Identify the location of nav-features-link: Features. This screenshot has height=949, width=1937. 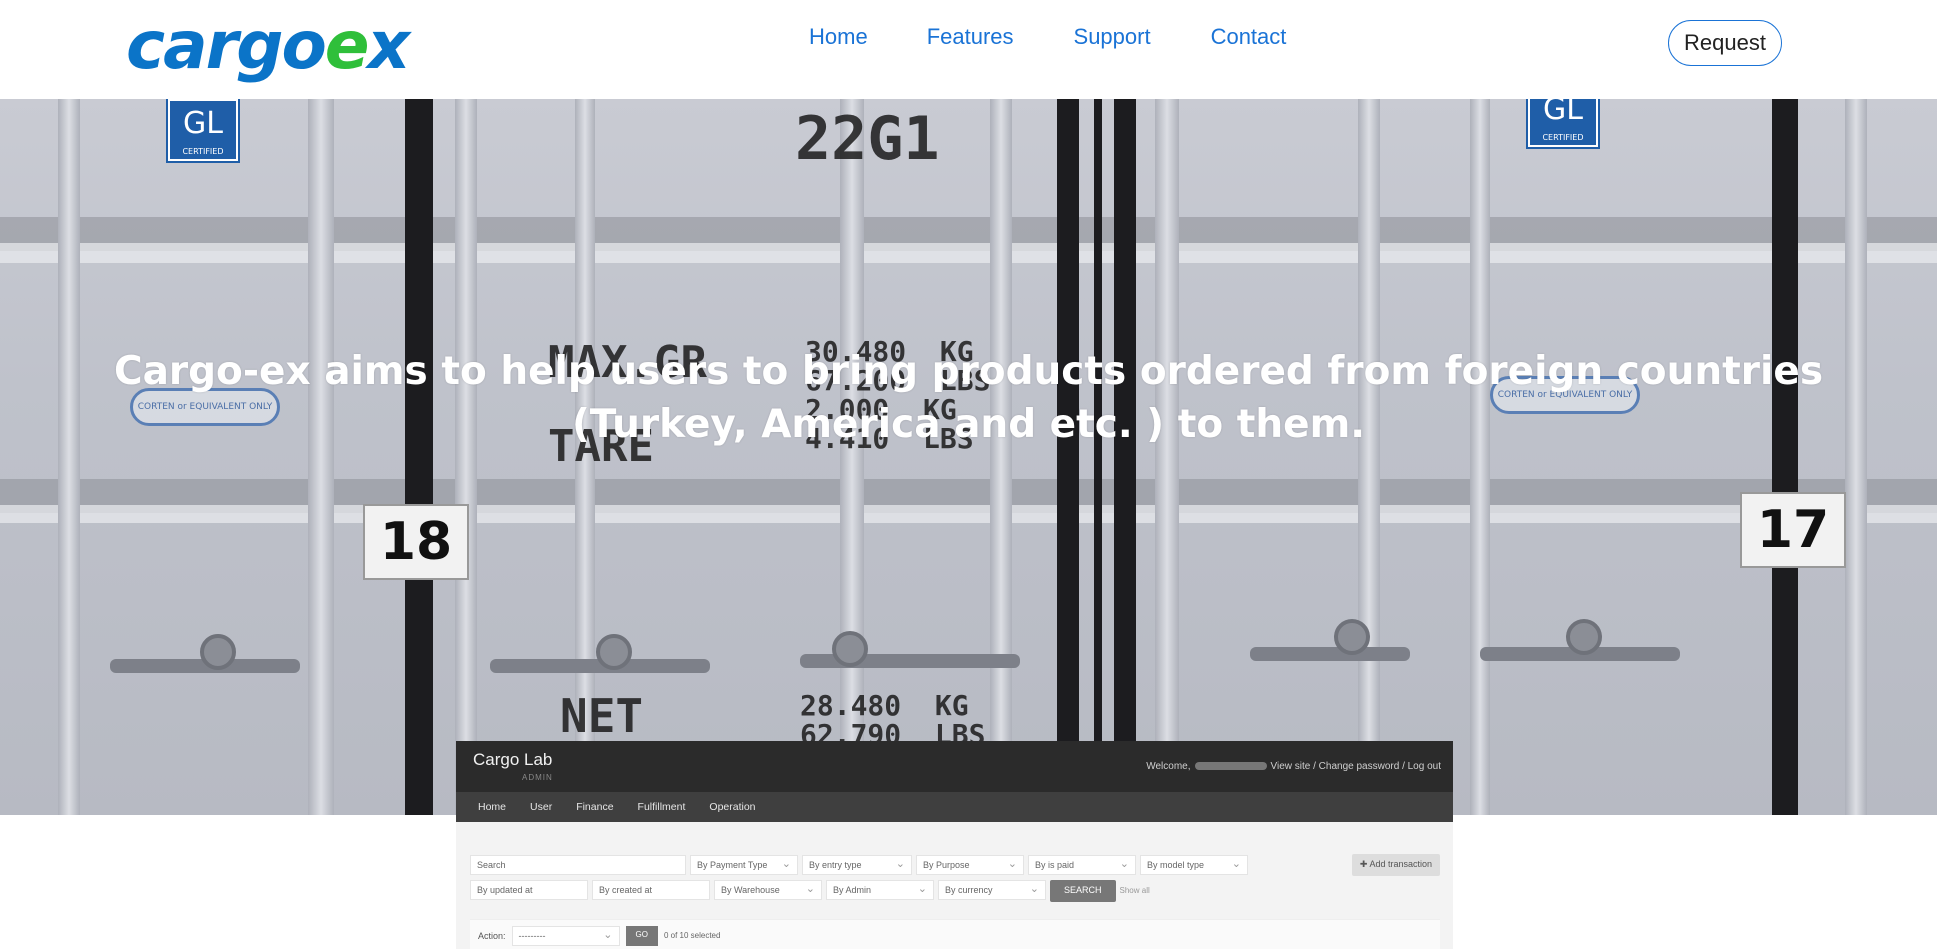
(970, 37).